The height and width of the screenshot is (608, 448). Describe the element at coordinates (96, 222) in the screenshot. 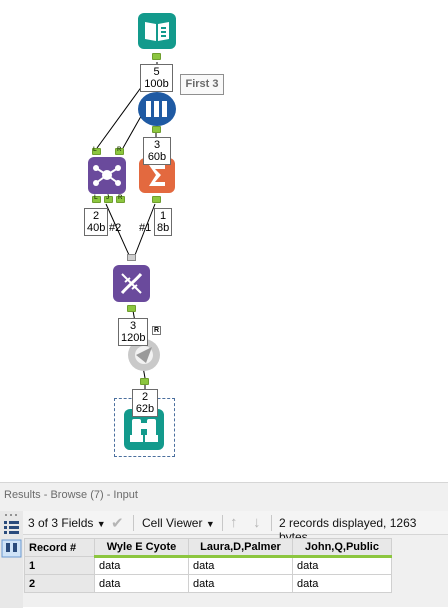

I see `join-count-badge: 2 40b` at that location.